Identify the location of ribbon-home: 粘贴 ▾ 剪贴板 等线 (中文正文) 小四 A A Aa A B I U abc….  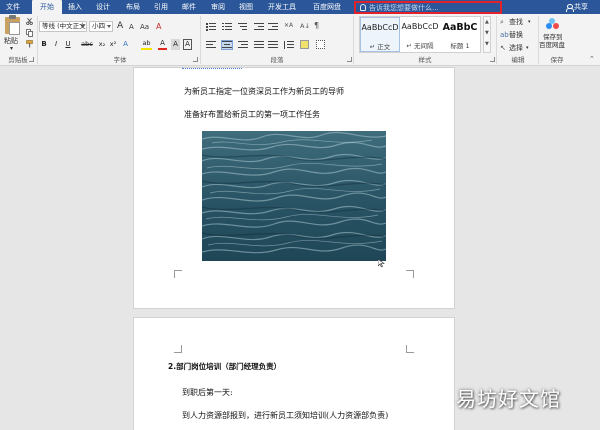
(300, 40).